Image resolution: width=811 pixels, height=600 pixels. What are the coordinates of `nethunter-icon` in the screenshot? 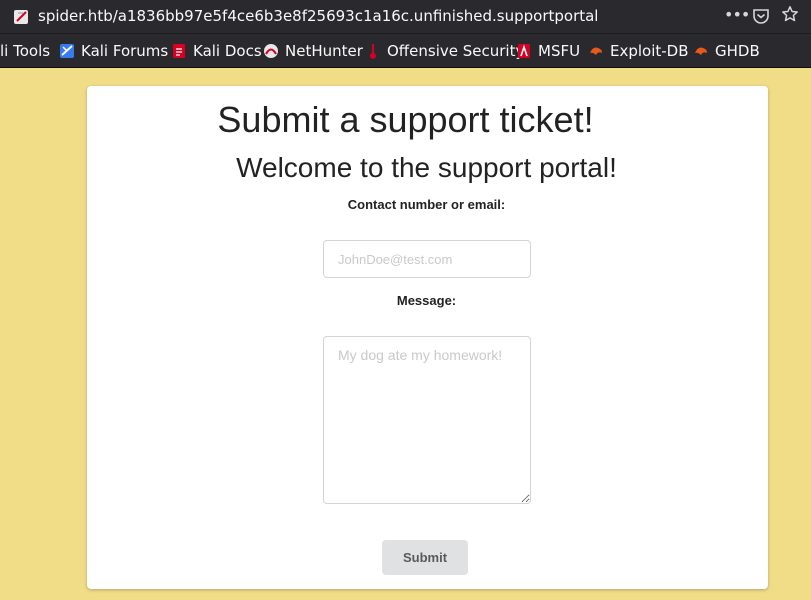 It's located at (271, 51).